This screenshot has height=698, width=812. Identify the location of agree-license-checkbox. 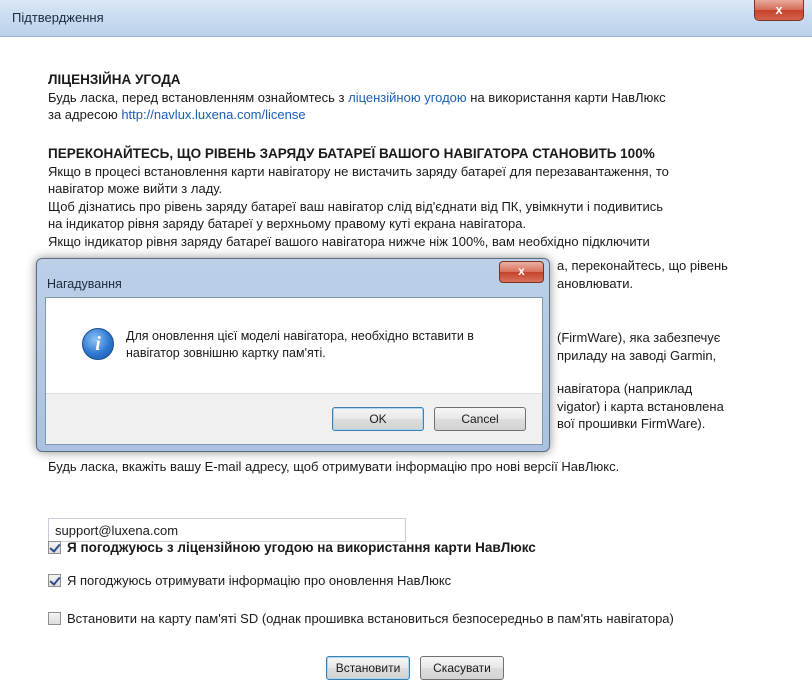
(54, 547).